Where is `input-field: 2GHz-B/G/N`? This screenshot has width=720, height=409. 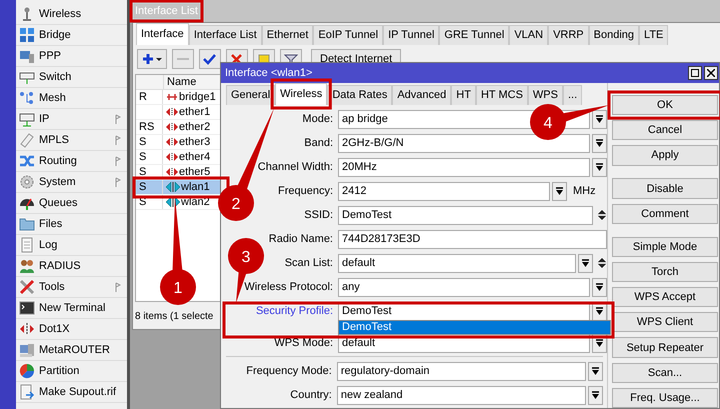
input-field: 2GHz-B/G/N is located at coordinates (464, 143).